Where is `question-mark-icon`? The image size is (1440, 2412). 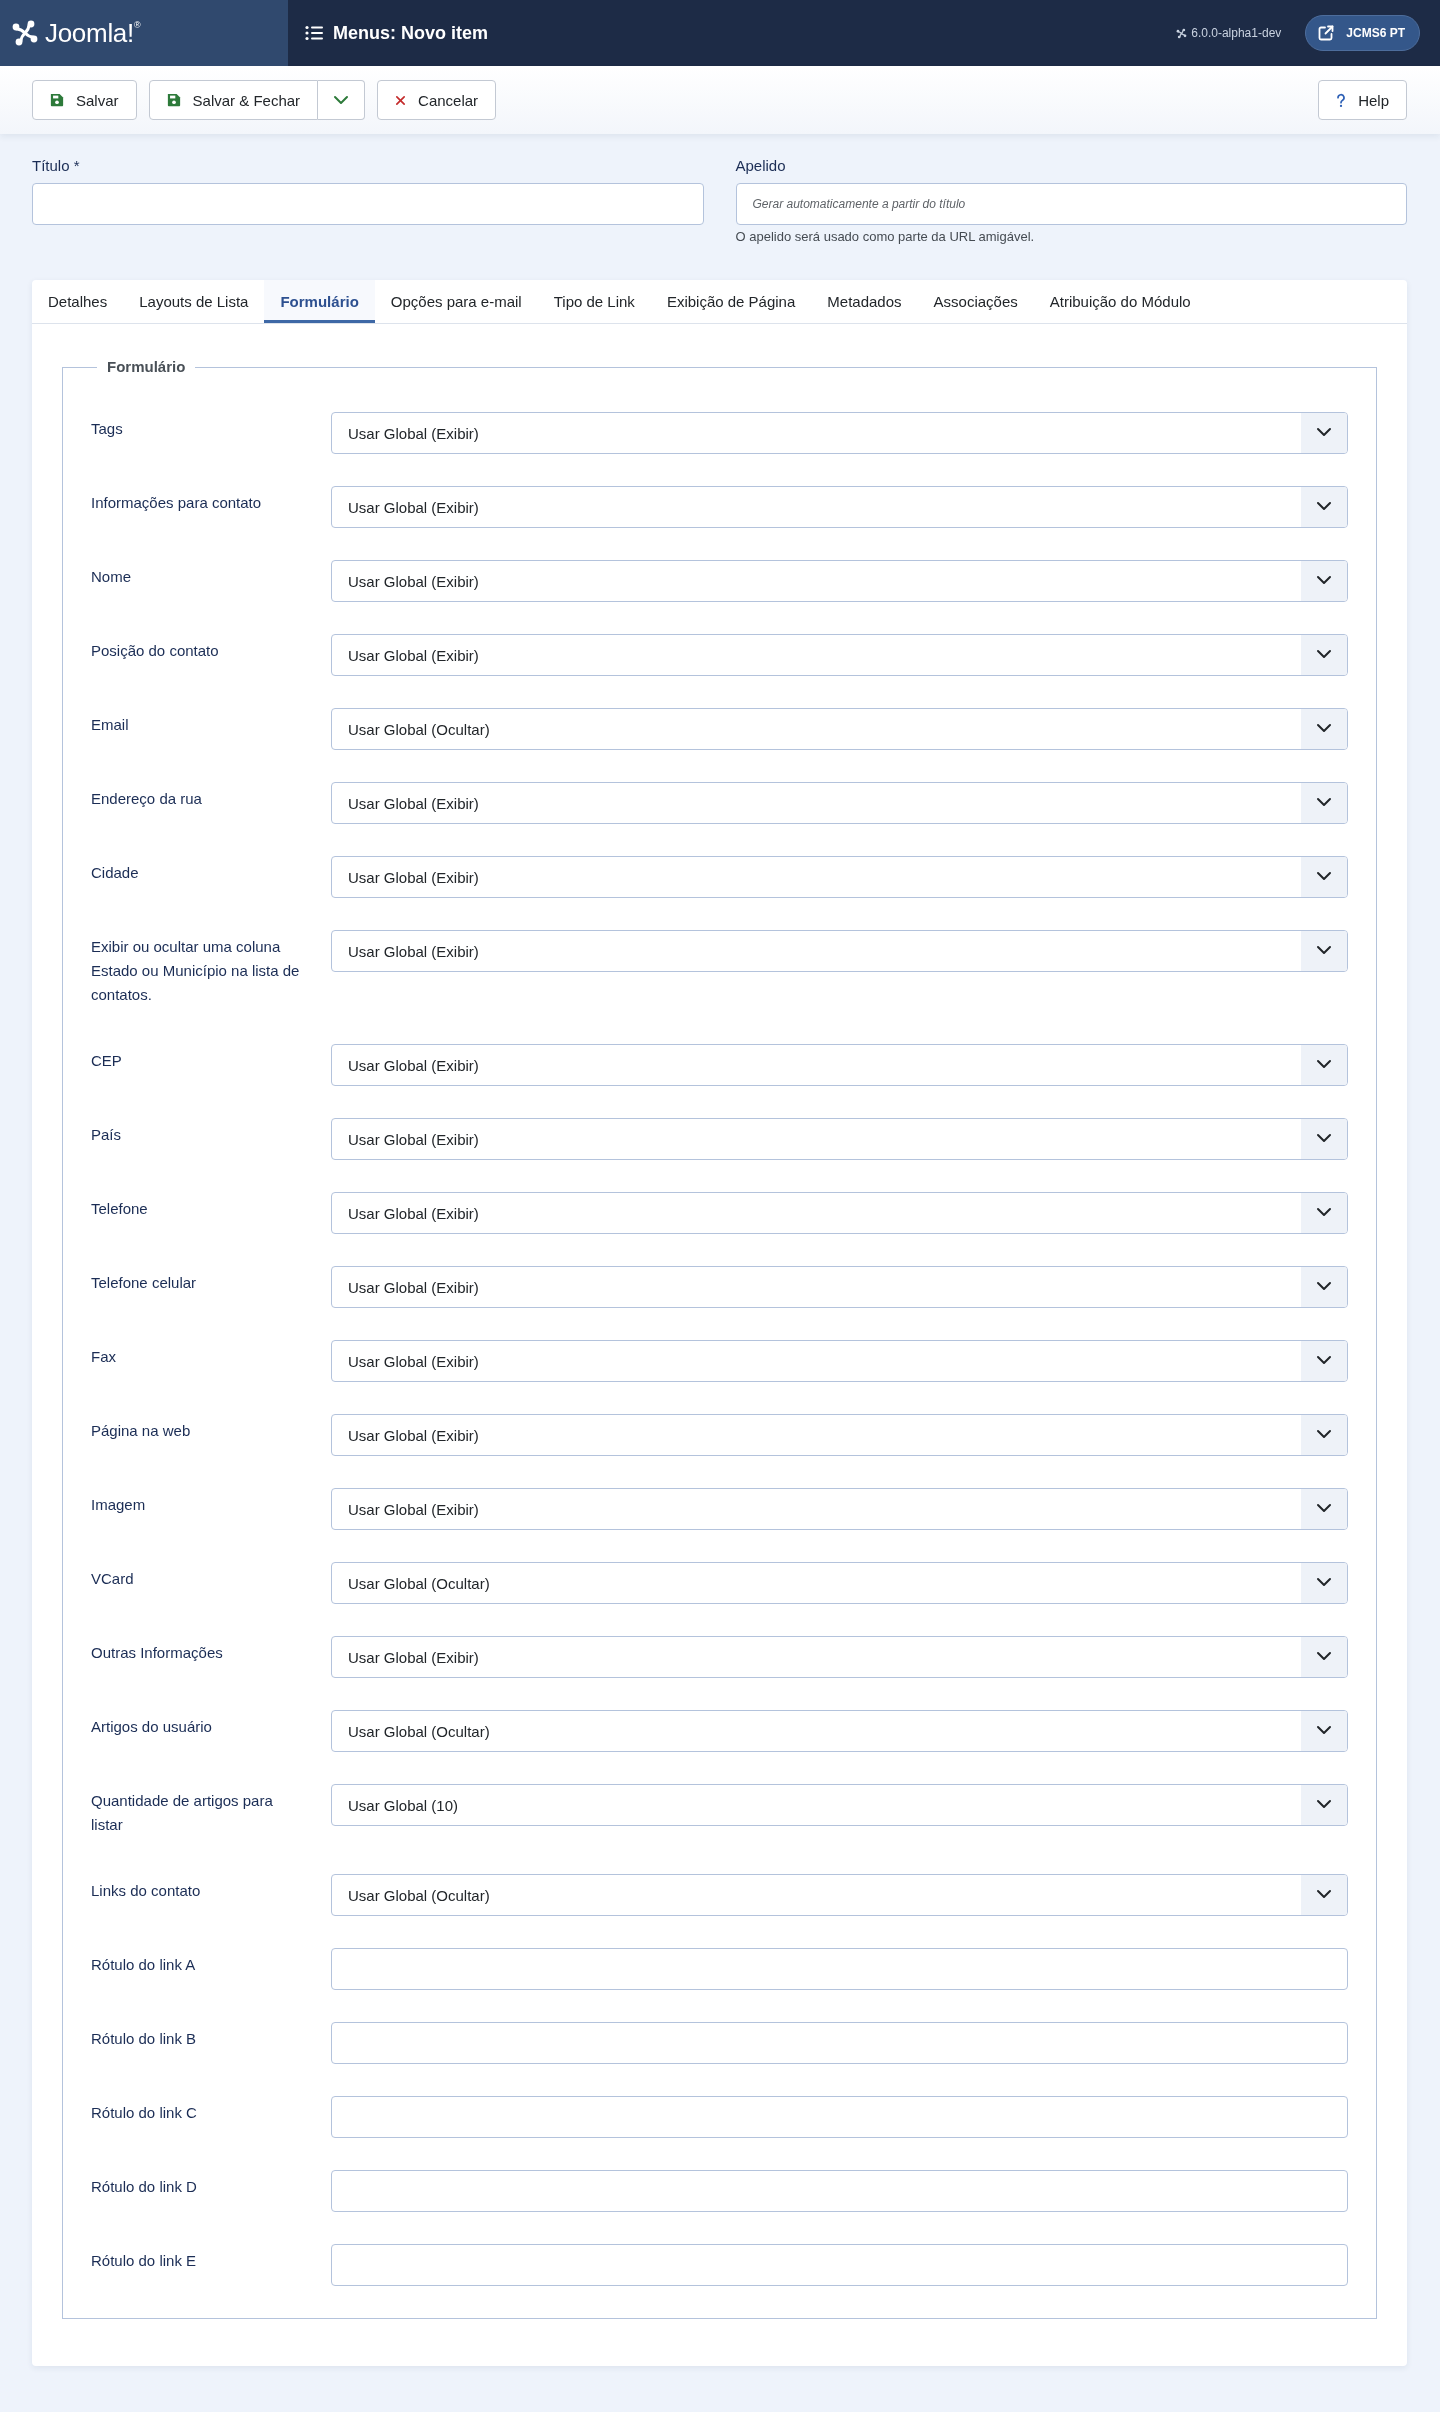 question-mark-icon is located at coordinates (1341, 100).